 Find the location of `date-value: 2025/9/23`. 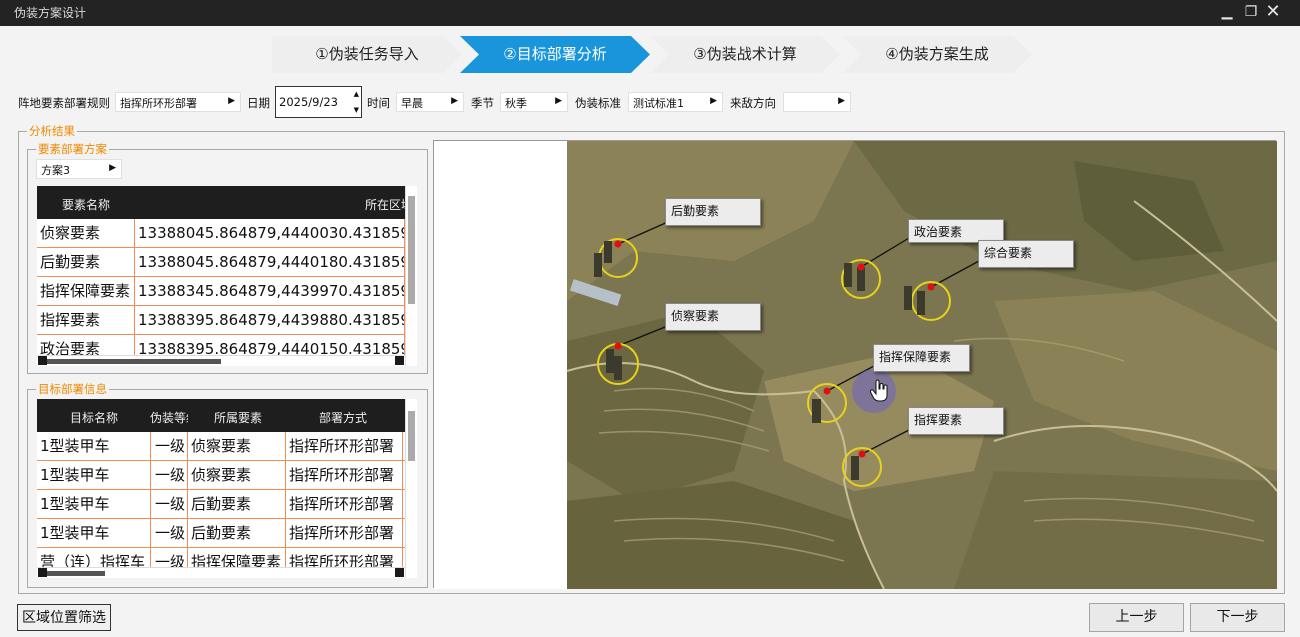

date-value: 2025/9/23 is located at coordinates (308, 102).